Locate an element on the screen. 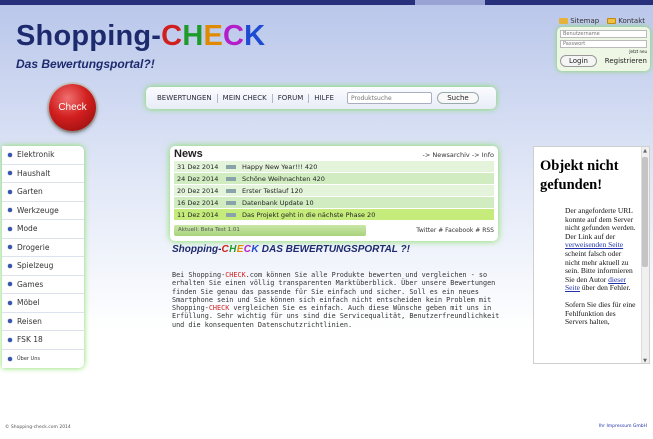  nav-item-hilfe: HILFE is located at coordinates (324, 98).